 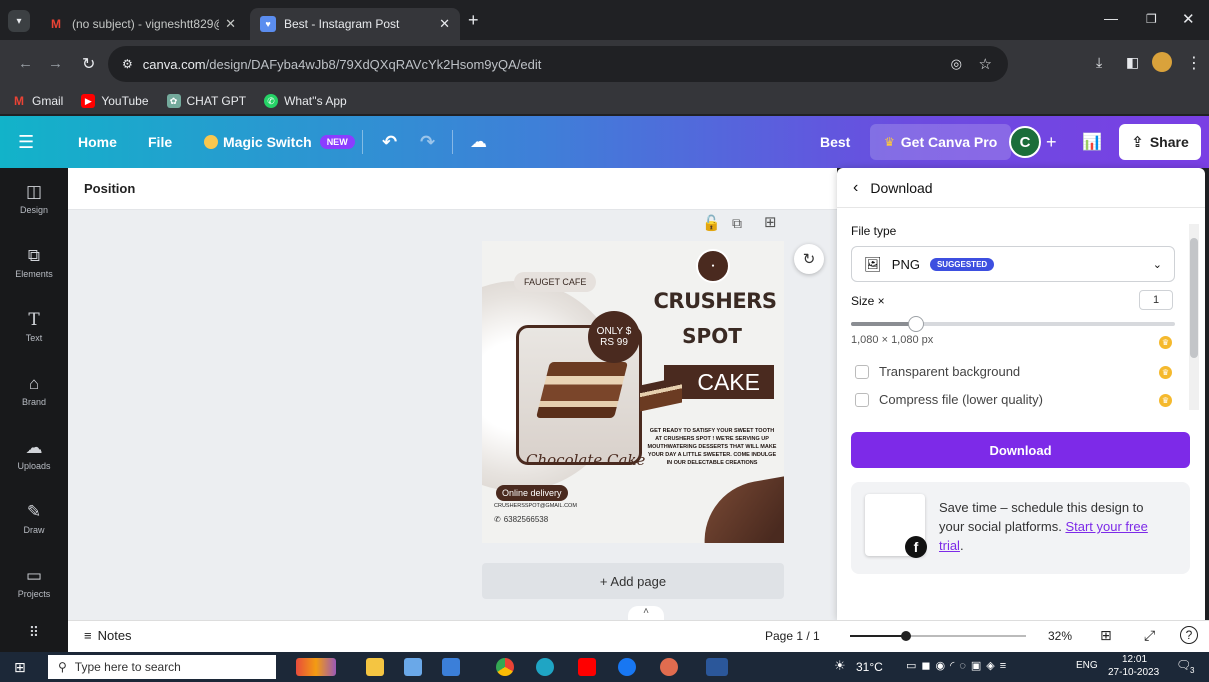 What do you see at coordinates (305, 101) in the screenshot?
I see `bookmark-whatsapp: ✆ What''s App` at bounding box center [305, 101].